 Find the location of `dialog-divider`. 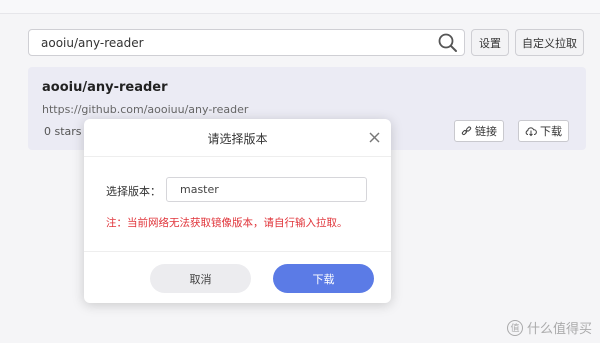

dialog-divider is located at coordinates (237, 251).